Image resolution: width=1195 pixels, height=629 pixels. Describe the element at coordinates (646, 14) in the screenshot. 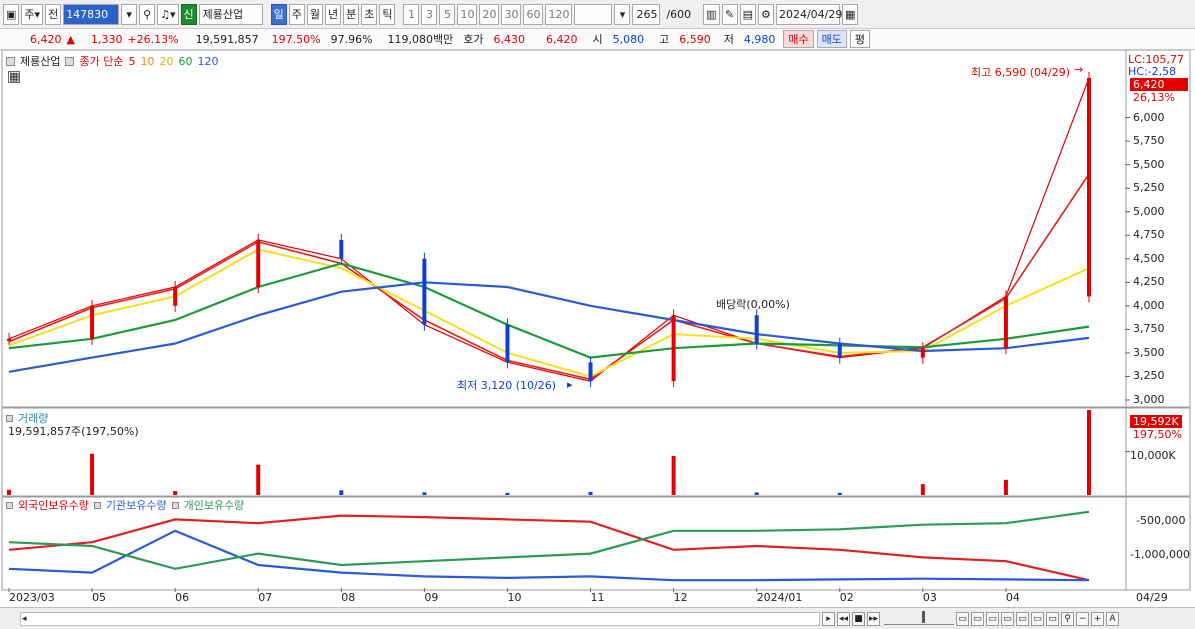

I see `count-input: 265` at that location.